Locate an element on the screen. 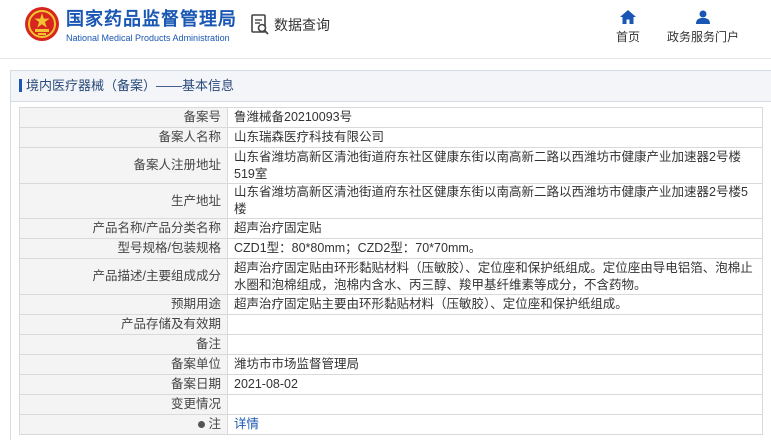 The height and width of the screenshot is (440, 771). detail-row: 备案日期 2021-08-02 is located at coordinates (391, 384).